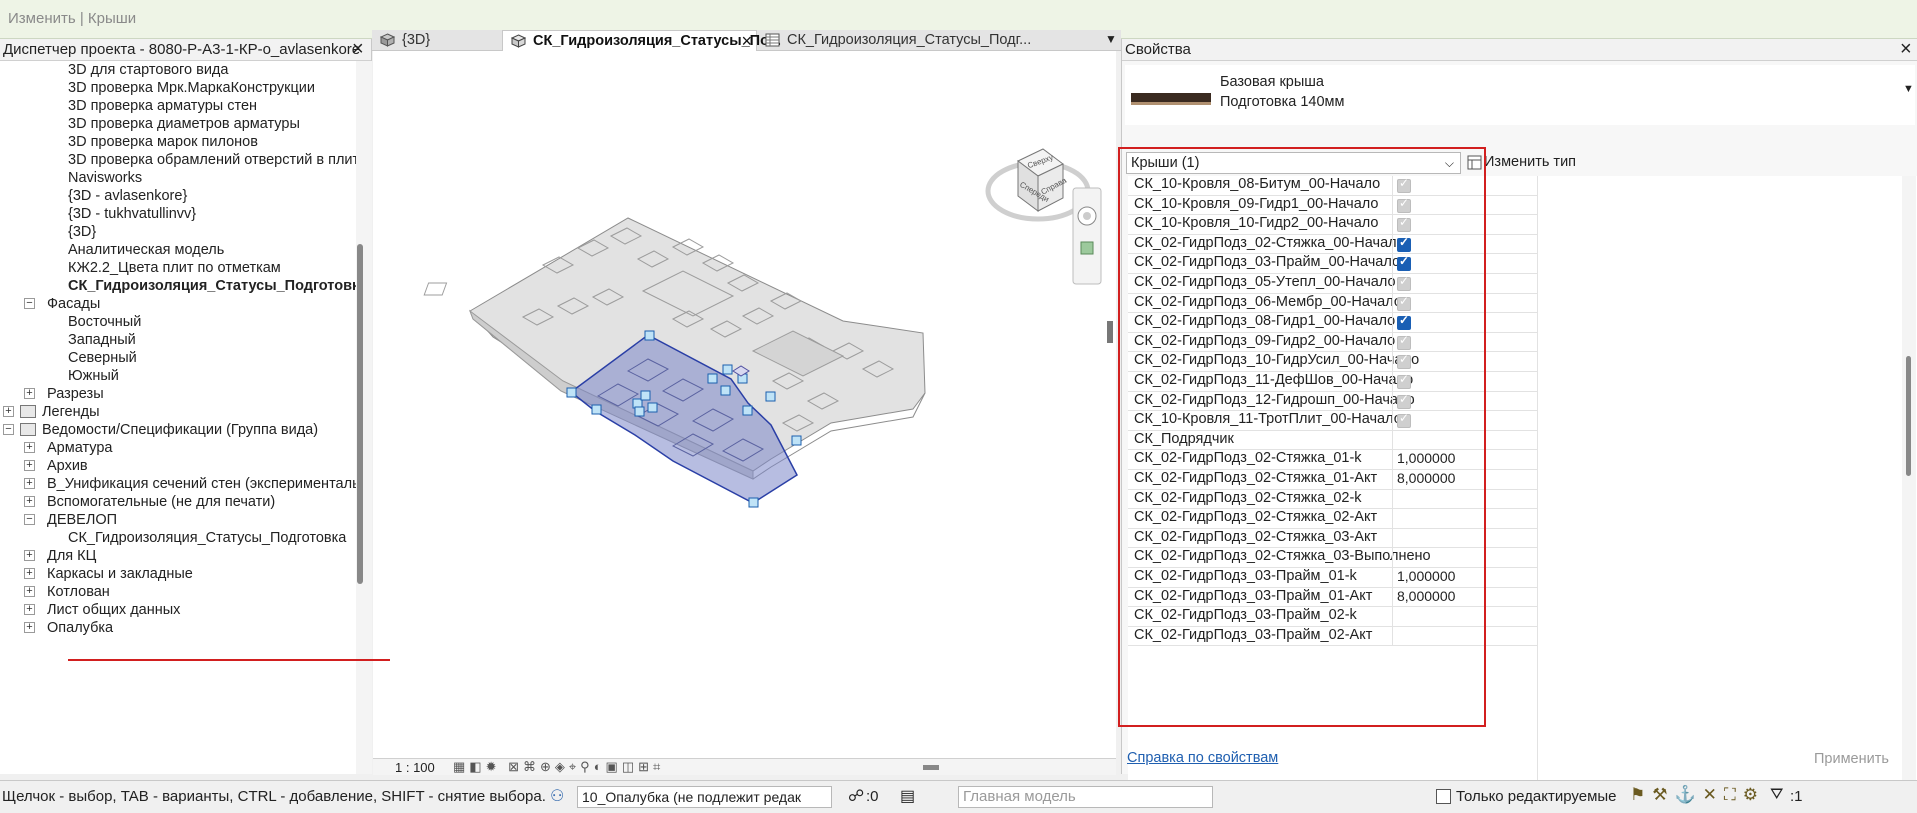  Describe the element at coordinates (132, 214) in the screenshot. I see `tree-item: {3D - tukhvatullinvv}` at that location.